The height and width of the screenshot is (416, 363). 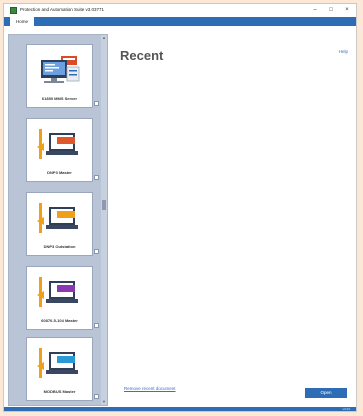 What do you see at coordinates (331, 10) in the screenshot?
I see `maximize-button: □` at bounding box center [331, 10].